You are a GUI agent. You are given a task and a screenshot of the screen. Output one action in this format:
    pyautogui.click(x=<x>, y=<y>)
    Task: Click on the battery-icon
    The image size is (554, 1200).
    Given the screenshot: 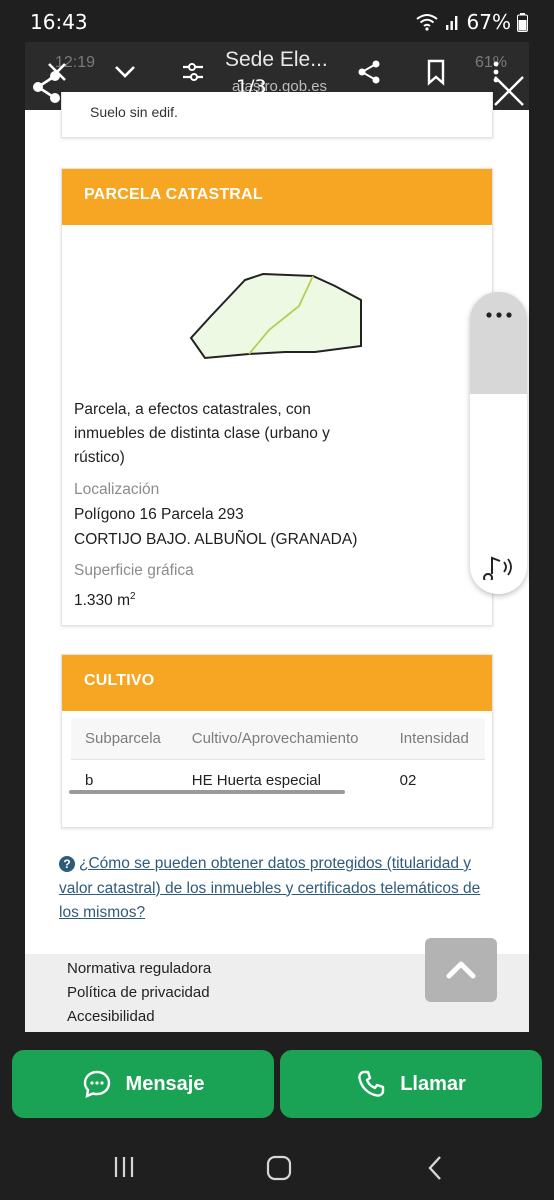 What is the action you would take?
    pyautogui.click(x=522, y=22)
    